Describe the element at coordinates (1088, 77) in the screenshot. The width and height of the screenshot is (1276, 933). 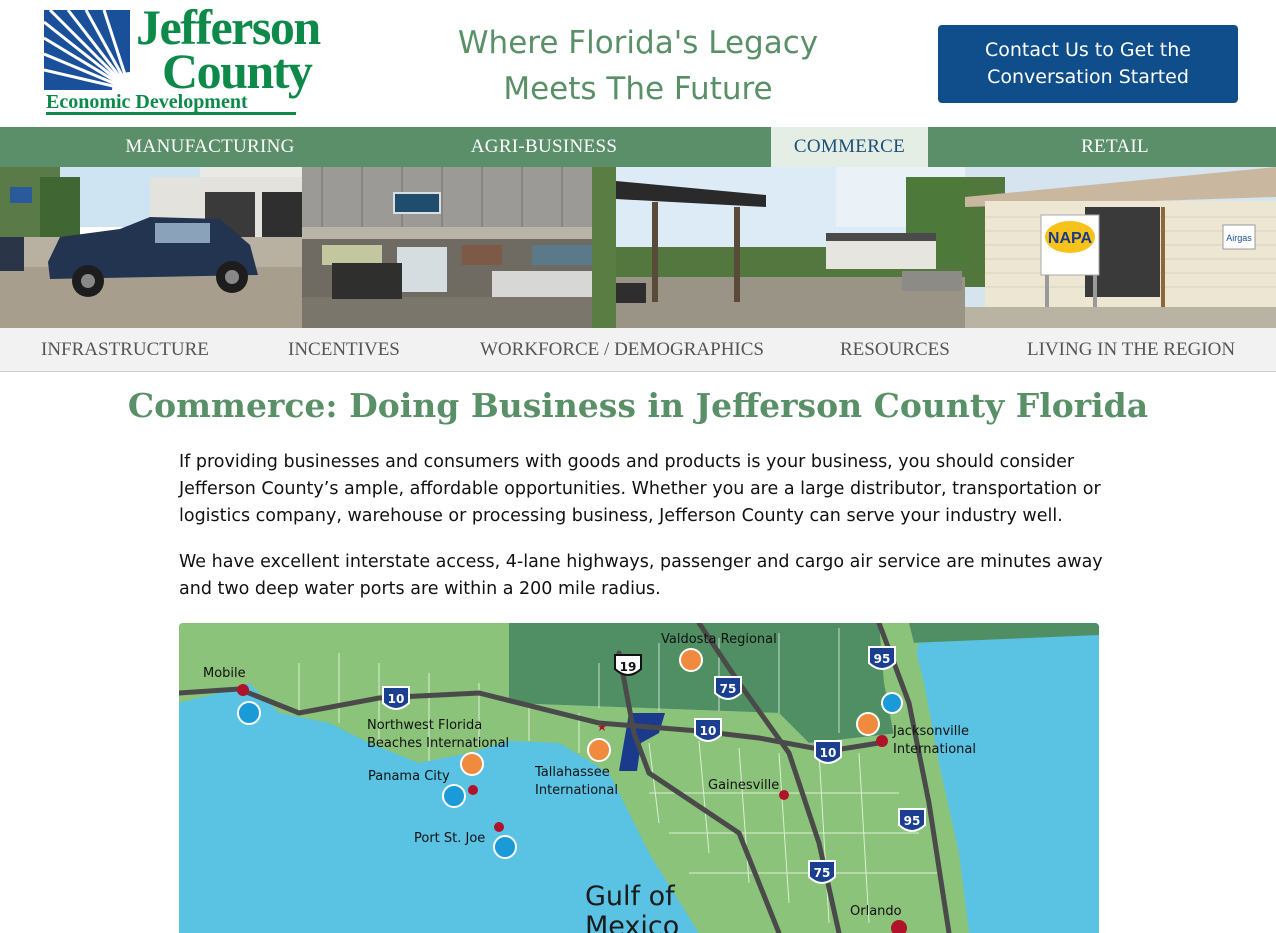
I see `contact-button-line-2: Conversation Started` at that location.